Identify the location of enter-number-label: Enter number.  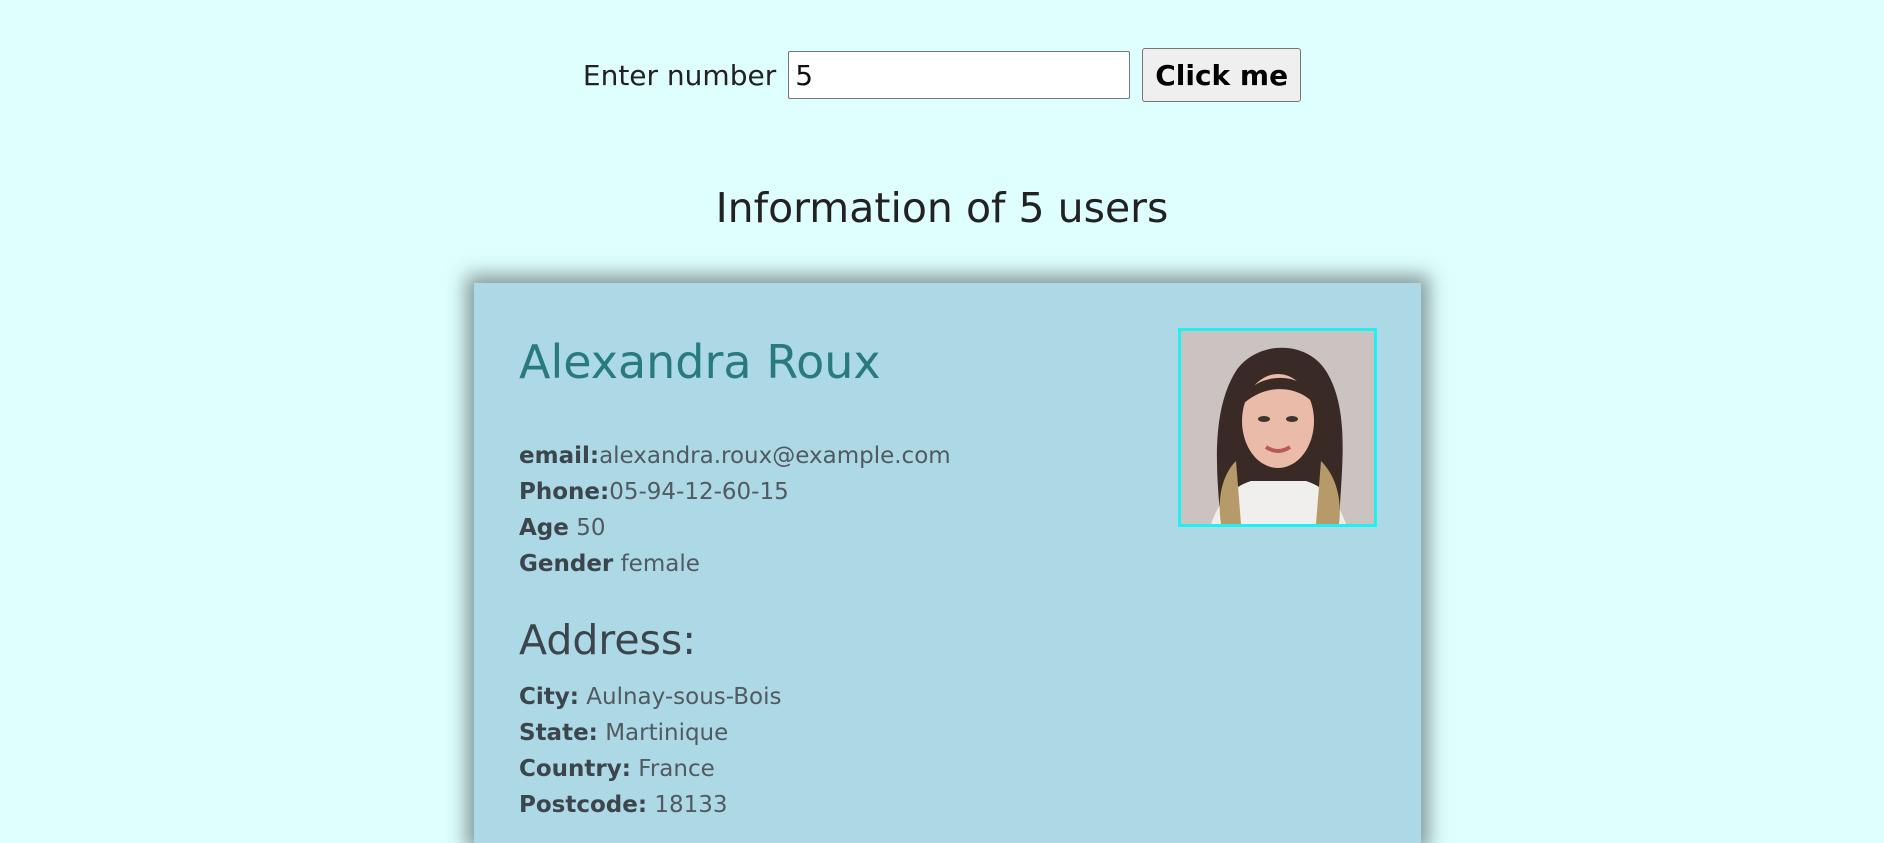
(679, 75).